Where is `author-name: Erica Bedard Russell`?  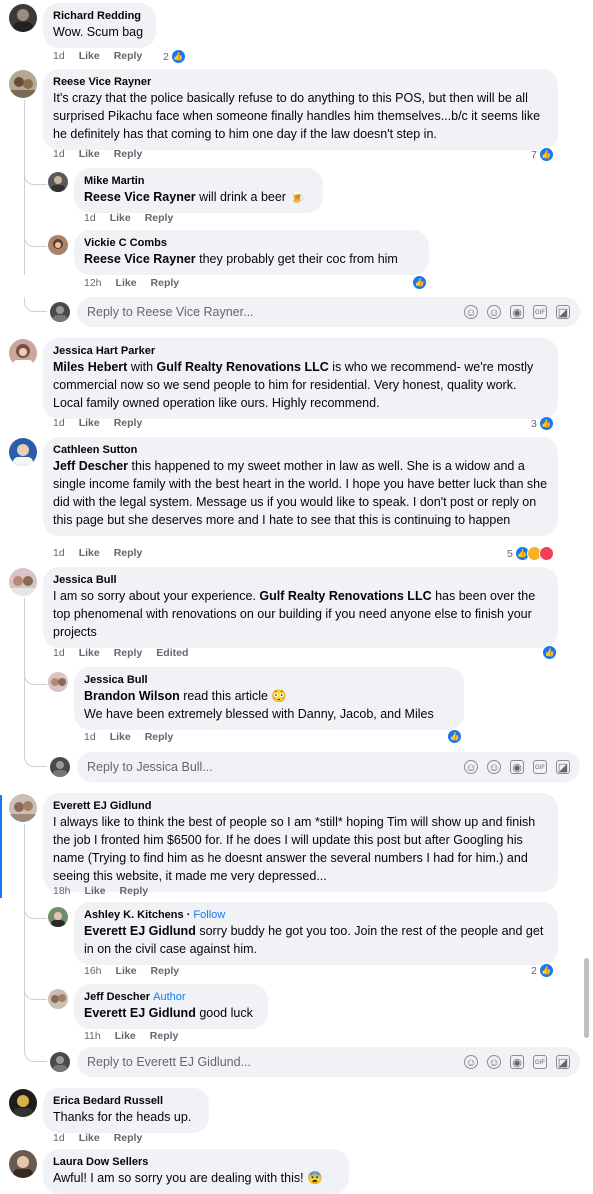 author-name: Erica Bedard Russell is located at coordinates (126, 1101).